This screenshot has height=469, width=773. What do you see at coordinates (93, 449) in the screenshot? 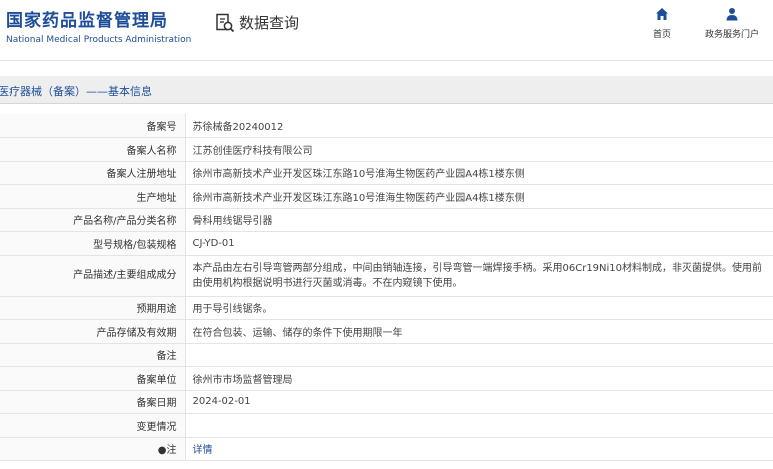
I see `field-label: ●注` at bounding box center [93, 449].